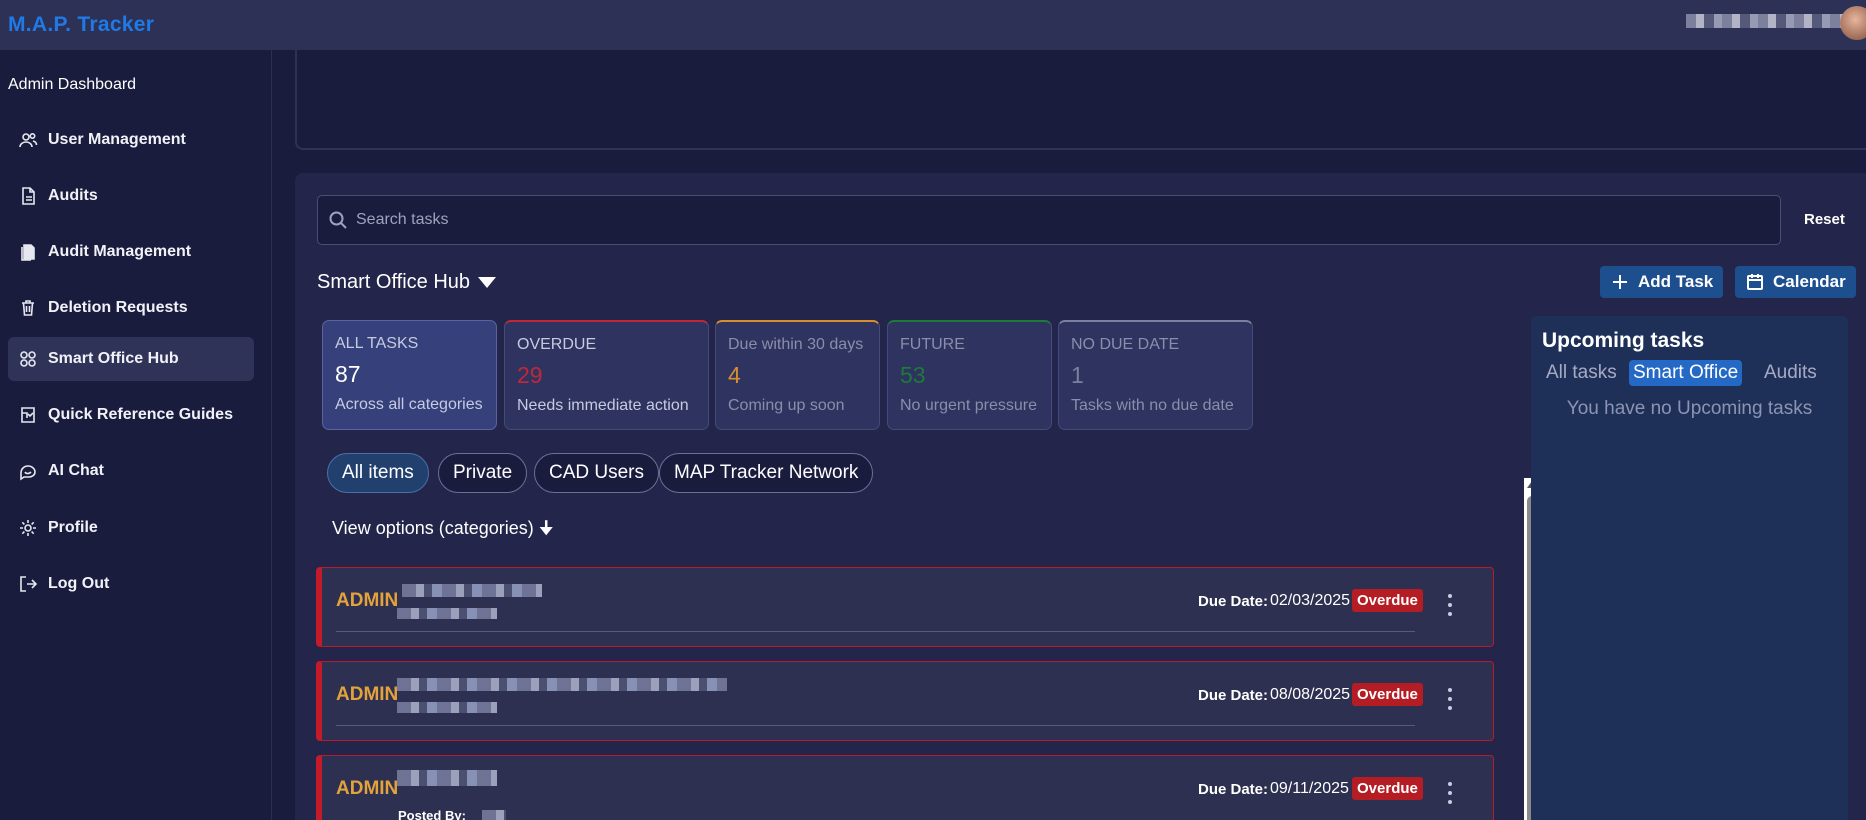 Image resolution: width=1866 pixels, height=820 pixels. Describe the element at coordinates (1152, 405) in the screenshot. I see `stat-desc: Tasks with no due date` at that location.